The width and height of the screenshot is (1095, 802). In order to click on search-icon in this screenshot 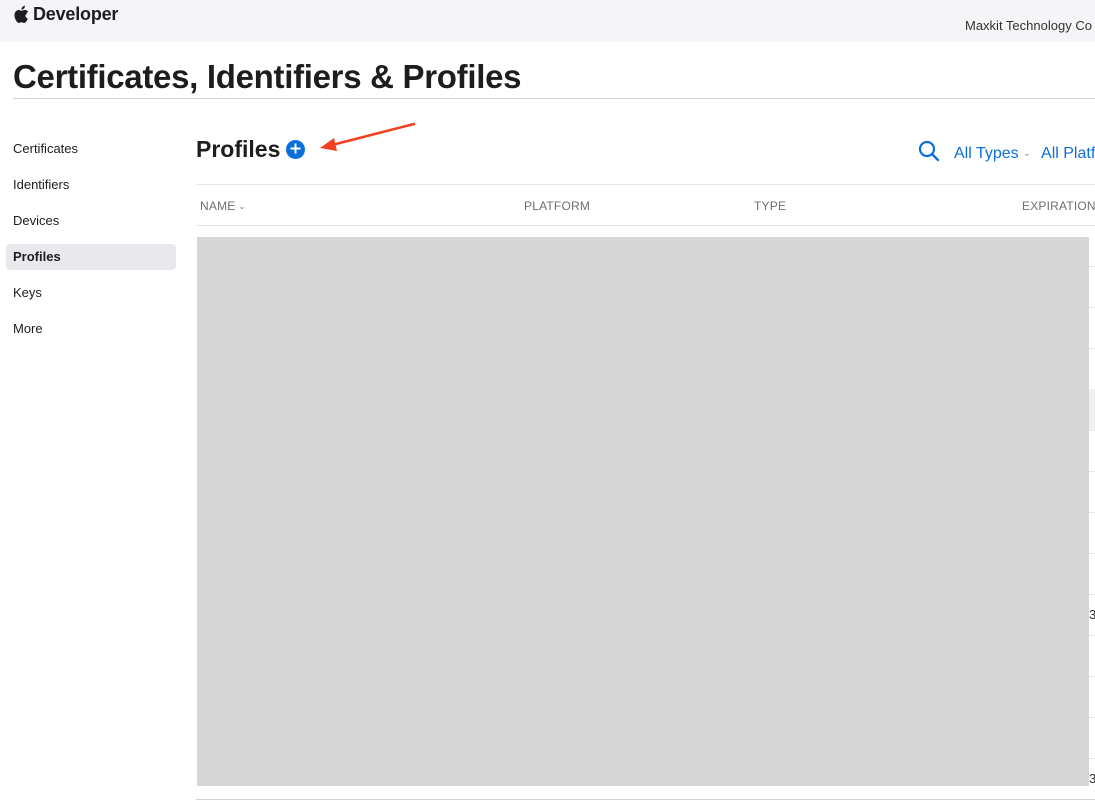, I will do `click(929, 153)`.